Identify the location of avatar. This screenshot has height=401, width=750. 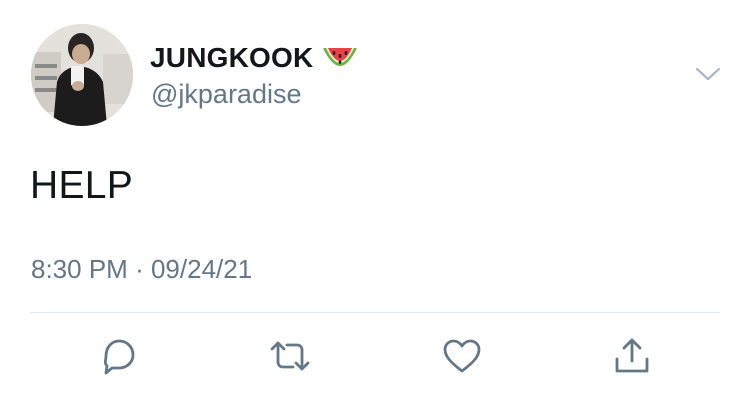
(82, 75).